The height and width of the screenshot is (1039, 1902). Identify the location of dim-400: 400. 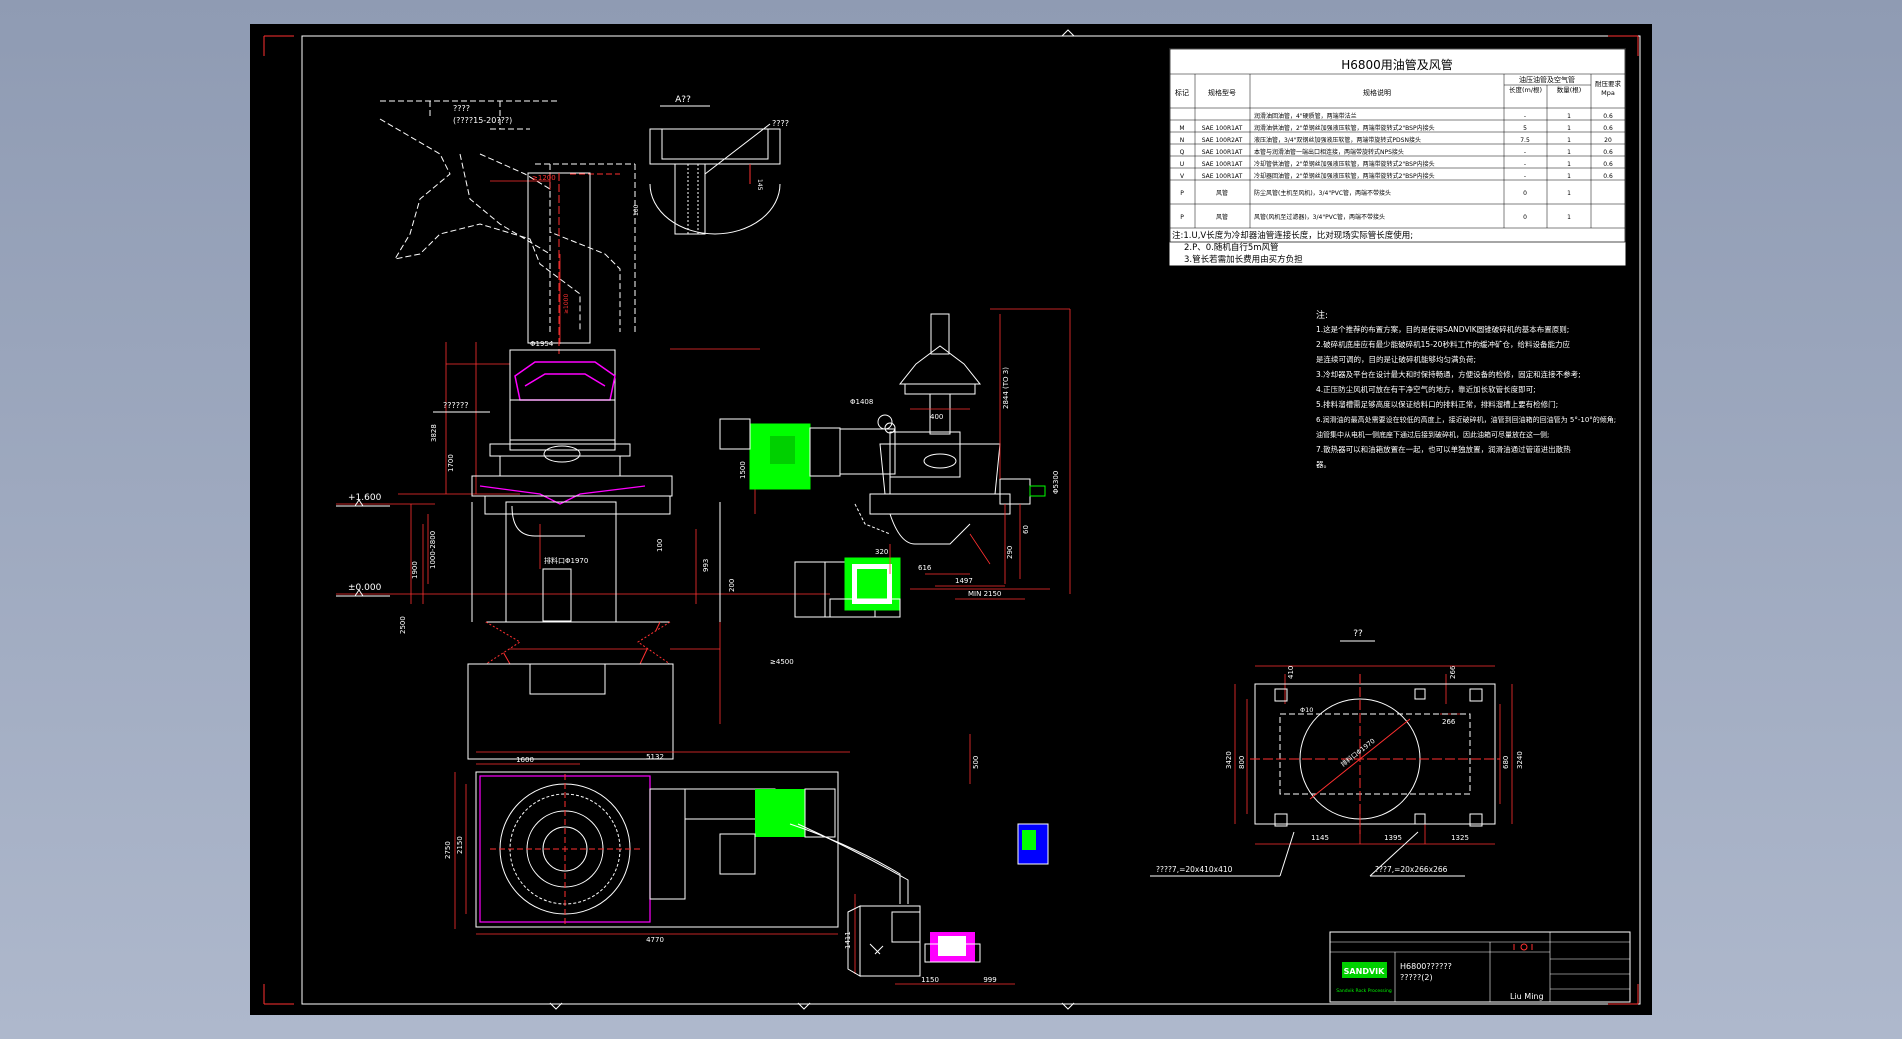
(936, 417).